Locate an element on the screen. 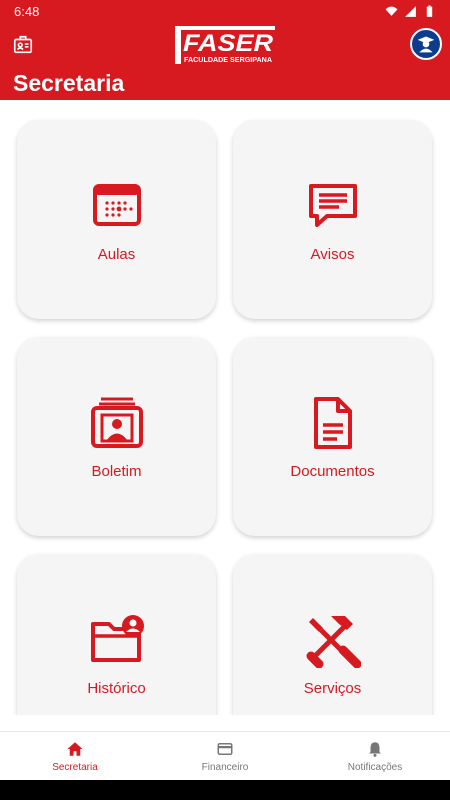 The image size is (450, 800). profile-card-icon is located at coordinates (117, 423).